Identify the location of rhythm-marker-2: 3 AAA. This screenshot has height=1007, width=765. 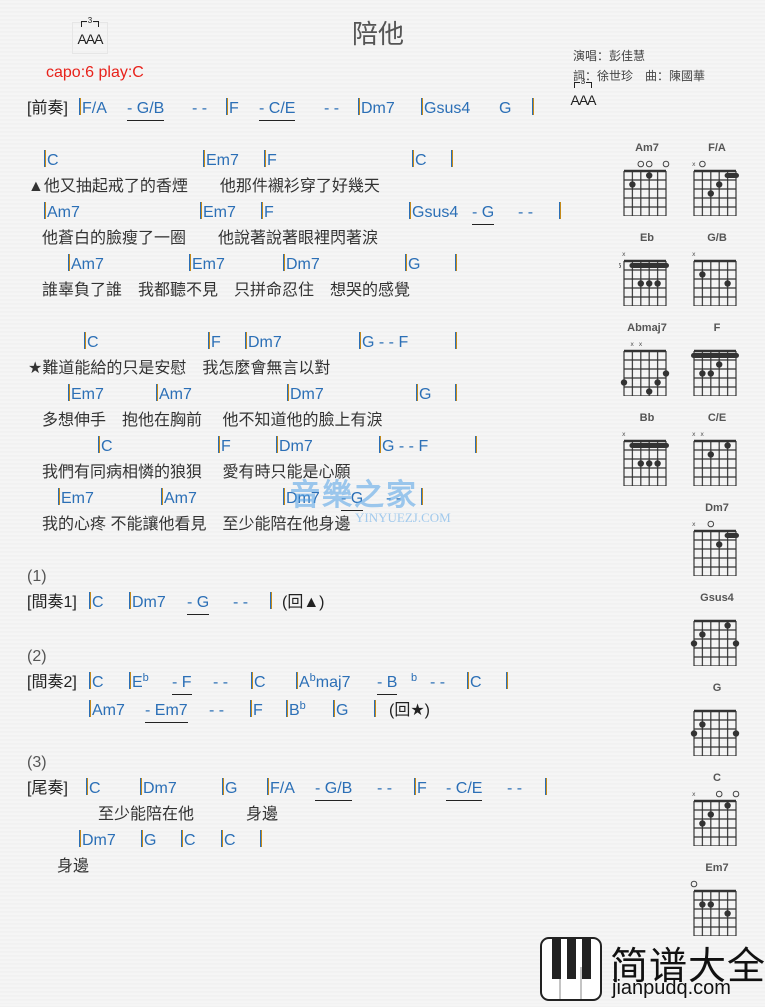
(583, 95).